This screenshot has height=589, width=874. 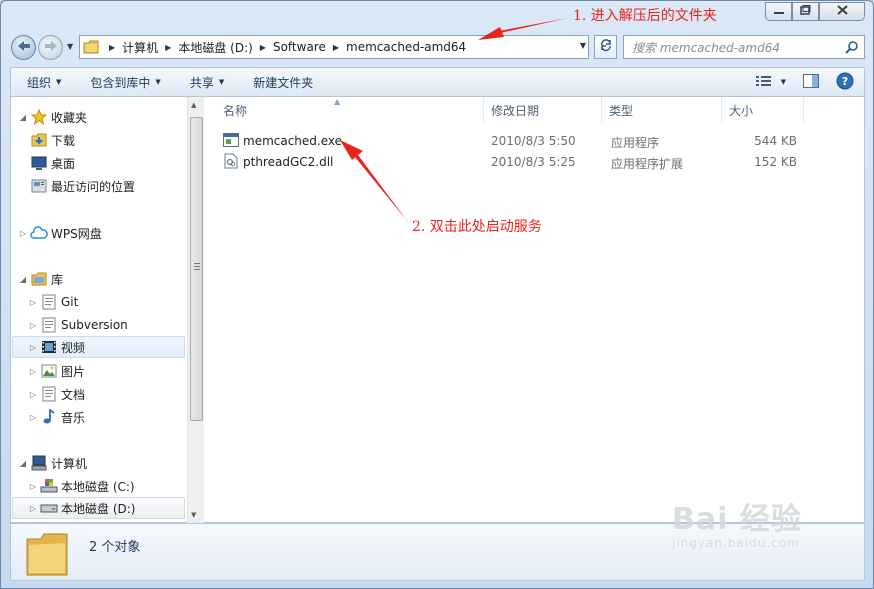 What do you see at coordinates (140, 47) in the screenshot?
I see `breadcrumb-computer: 计算机` at bounding box center [140, 47].